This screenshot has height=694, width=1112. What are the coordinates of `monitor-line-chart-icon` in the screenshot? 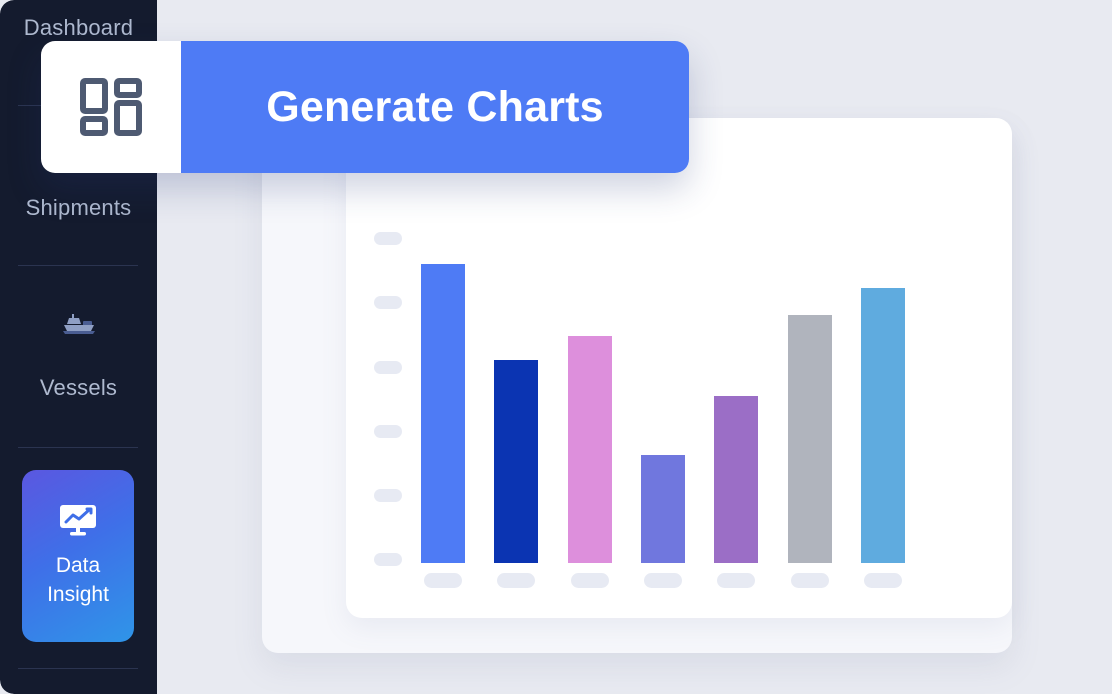 It's located at (78, 520).